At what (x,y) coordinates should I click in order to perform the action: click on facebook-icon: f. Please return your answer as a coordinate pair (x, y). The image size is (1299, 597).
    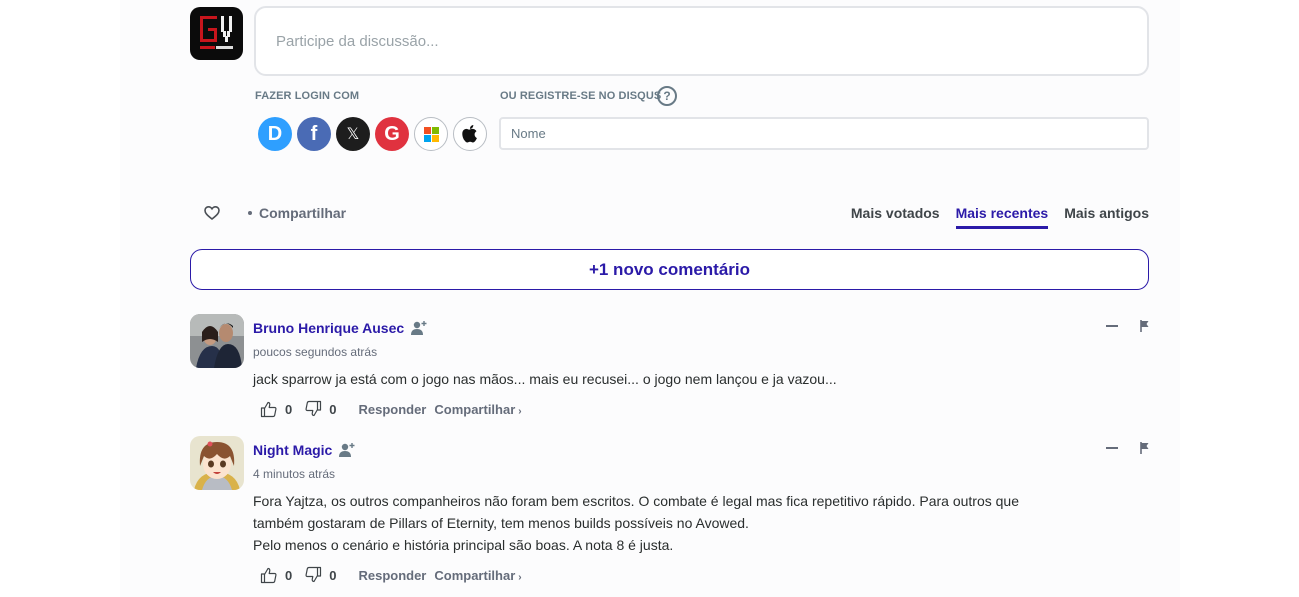
    Looking at the image, I should click on (314, 133).